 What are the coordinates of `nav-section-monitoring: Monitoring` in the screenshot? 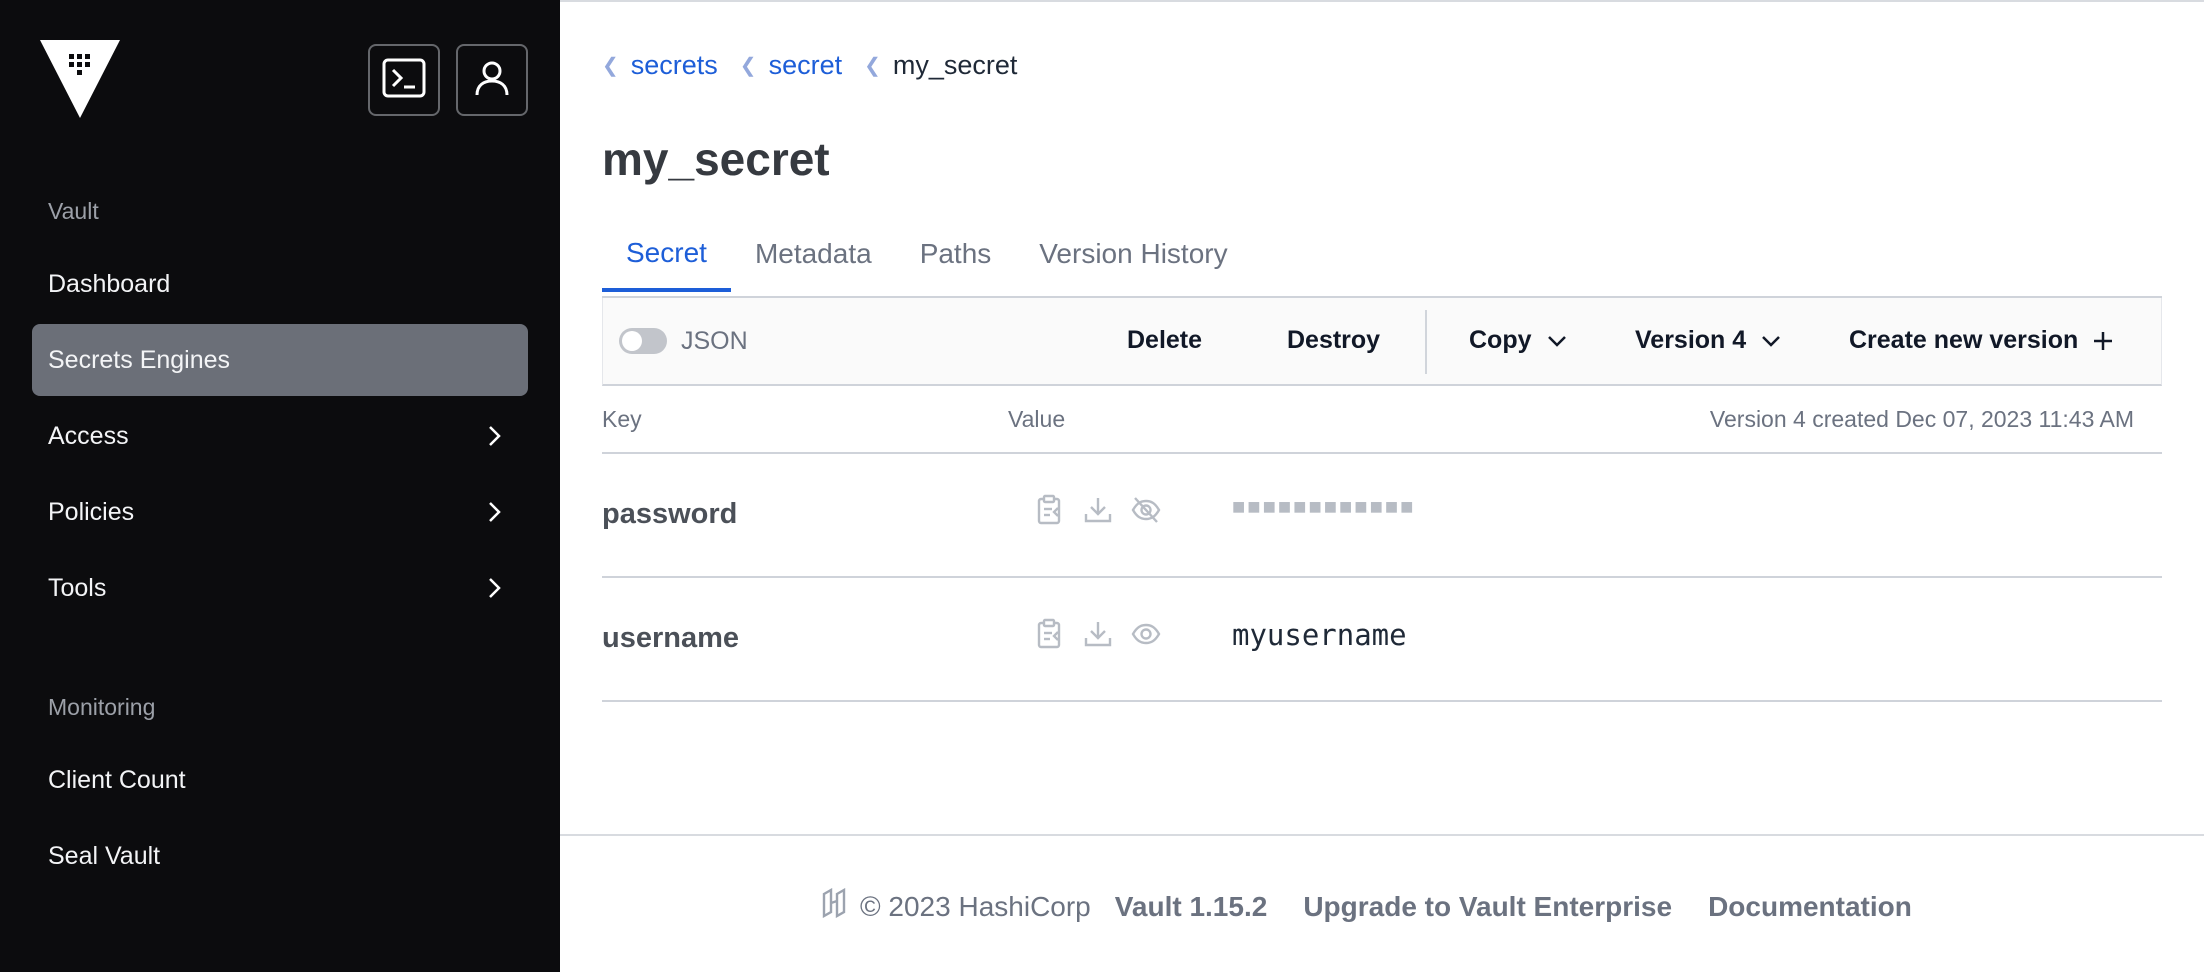 It's located at (102, 707).